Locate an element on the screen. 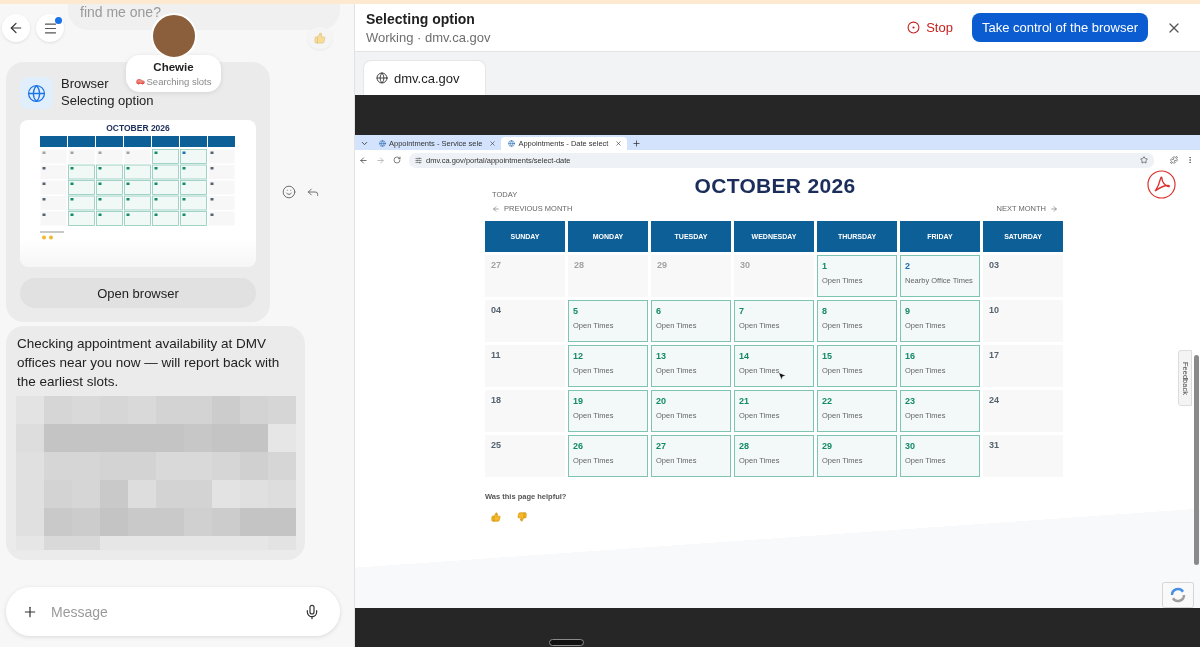 The image size is (1200, 647). message-input: Message is located at coordinates (173, 611).